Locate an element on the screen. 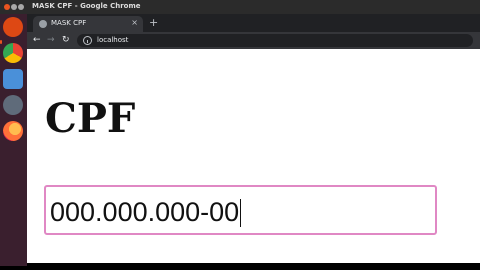 This screenshot has height=270, width=480. ubuntu-dock is located at coordinates (13, 140).